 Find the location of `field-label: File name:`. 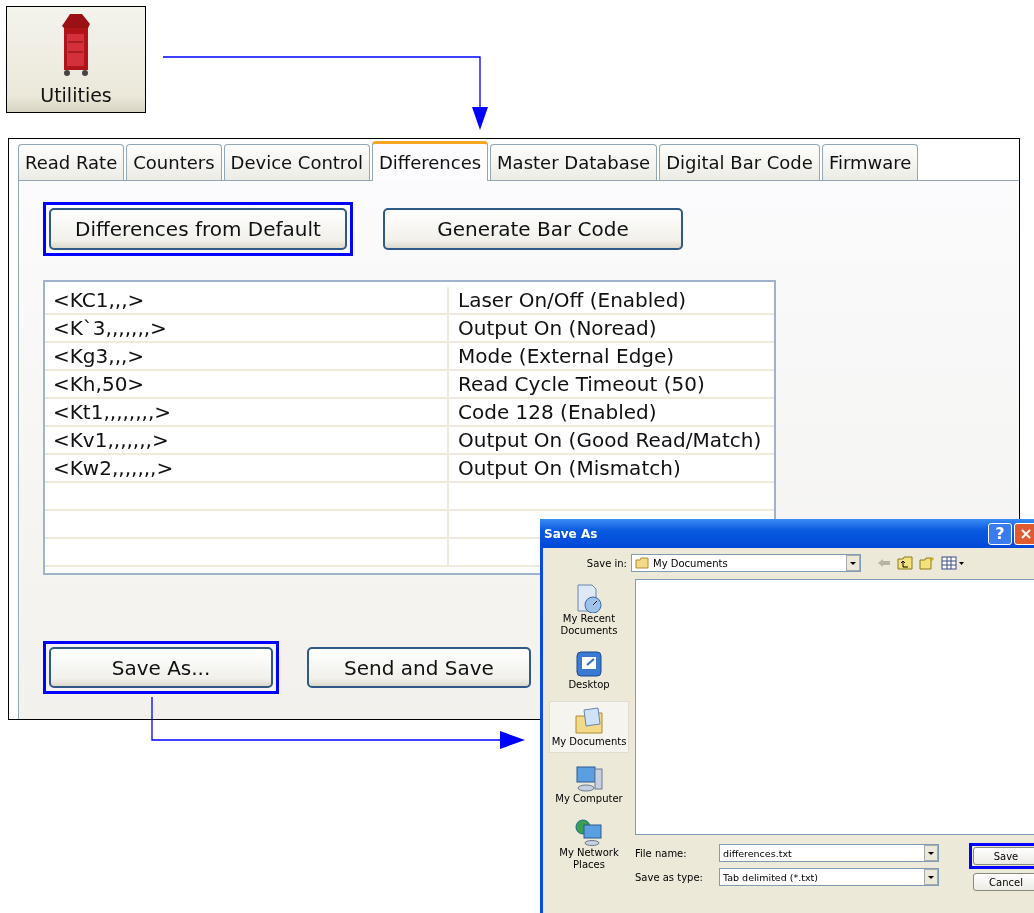

field-label: File name: is located at coordinates (661, 853).